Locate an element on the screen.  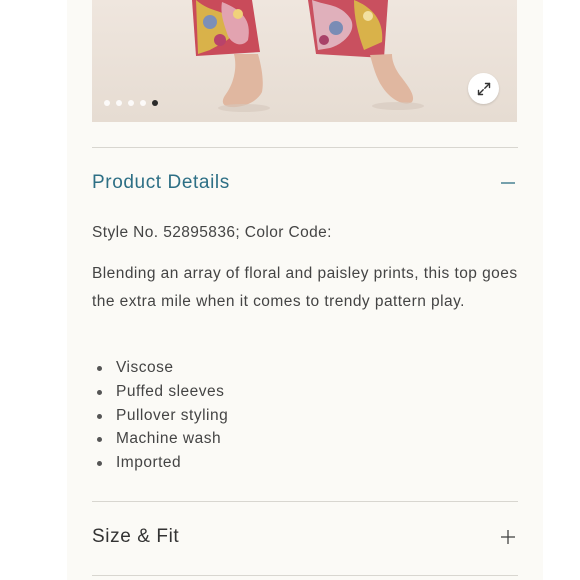
carousel-dots is located at coordinates (131, 103).